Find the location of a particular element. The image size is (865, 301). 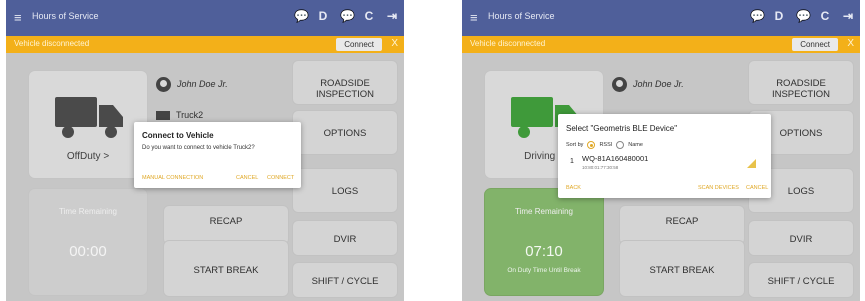

duty-status-label: OffDuty > is located at coordinates (88, 156).